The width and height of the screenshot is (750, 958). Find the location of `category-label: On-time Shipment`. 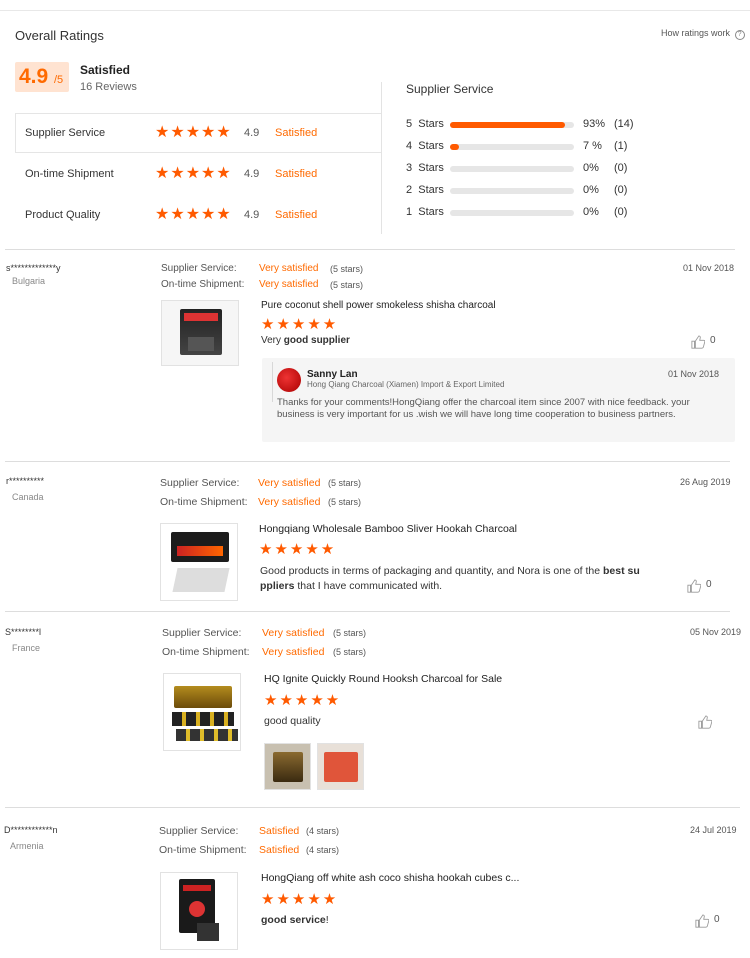

category-label: On-time Shipment is located at coordinates (69, 174).